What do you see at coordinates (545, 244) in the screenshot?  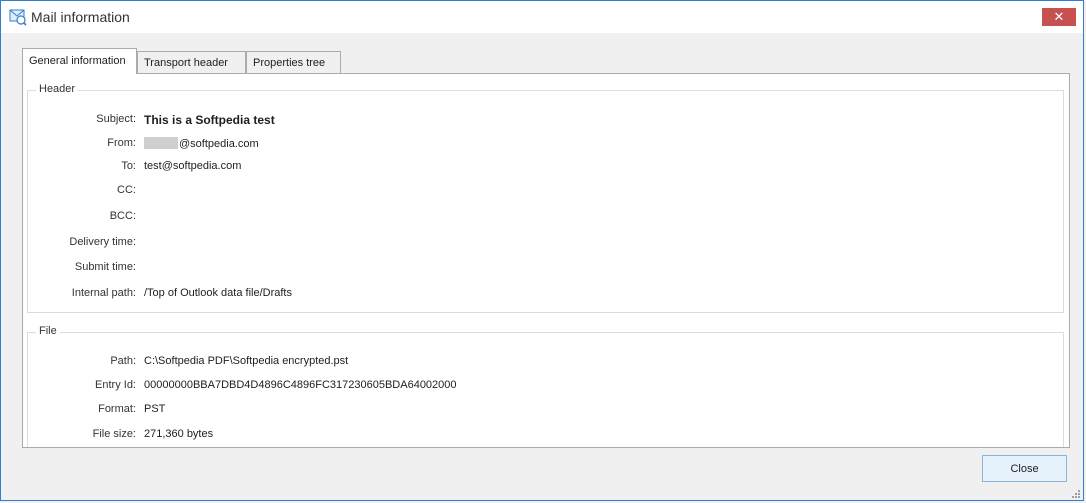 I see `delivery-time-row: Delivery time:` at bounding box center [545, 244].